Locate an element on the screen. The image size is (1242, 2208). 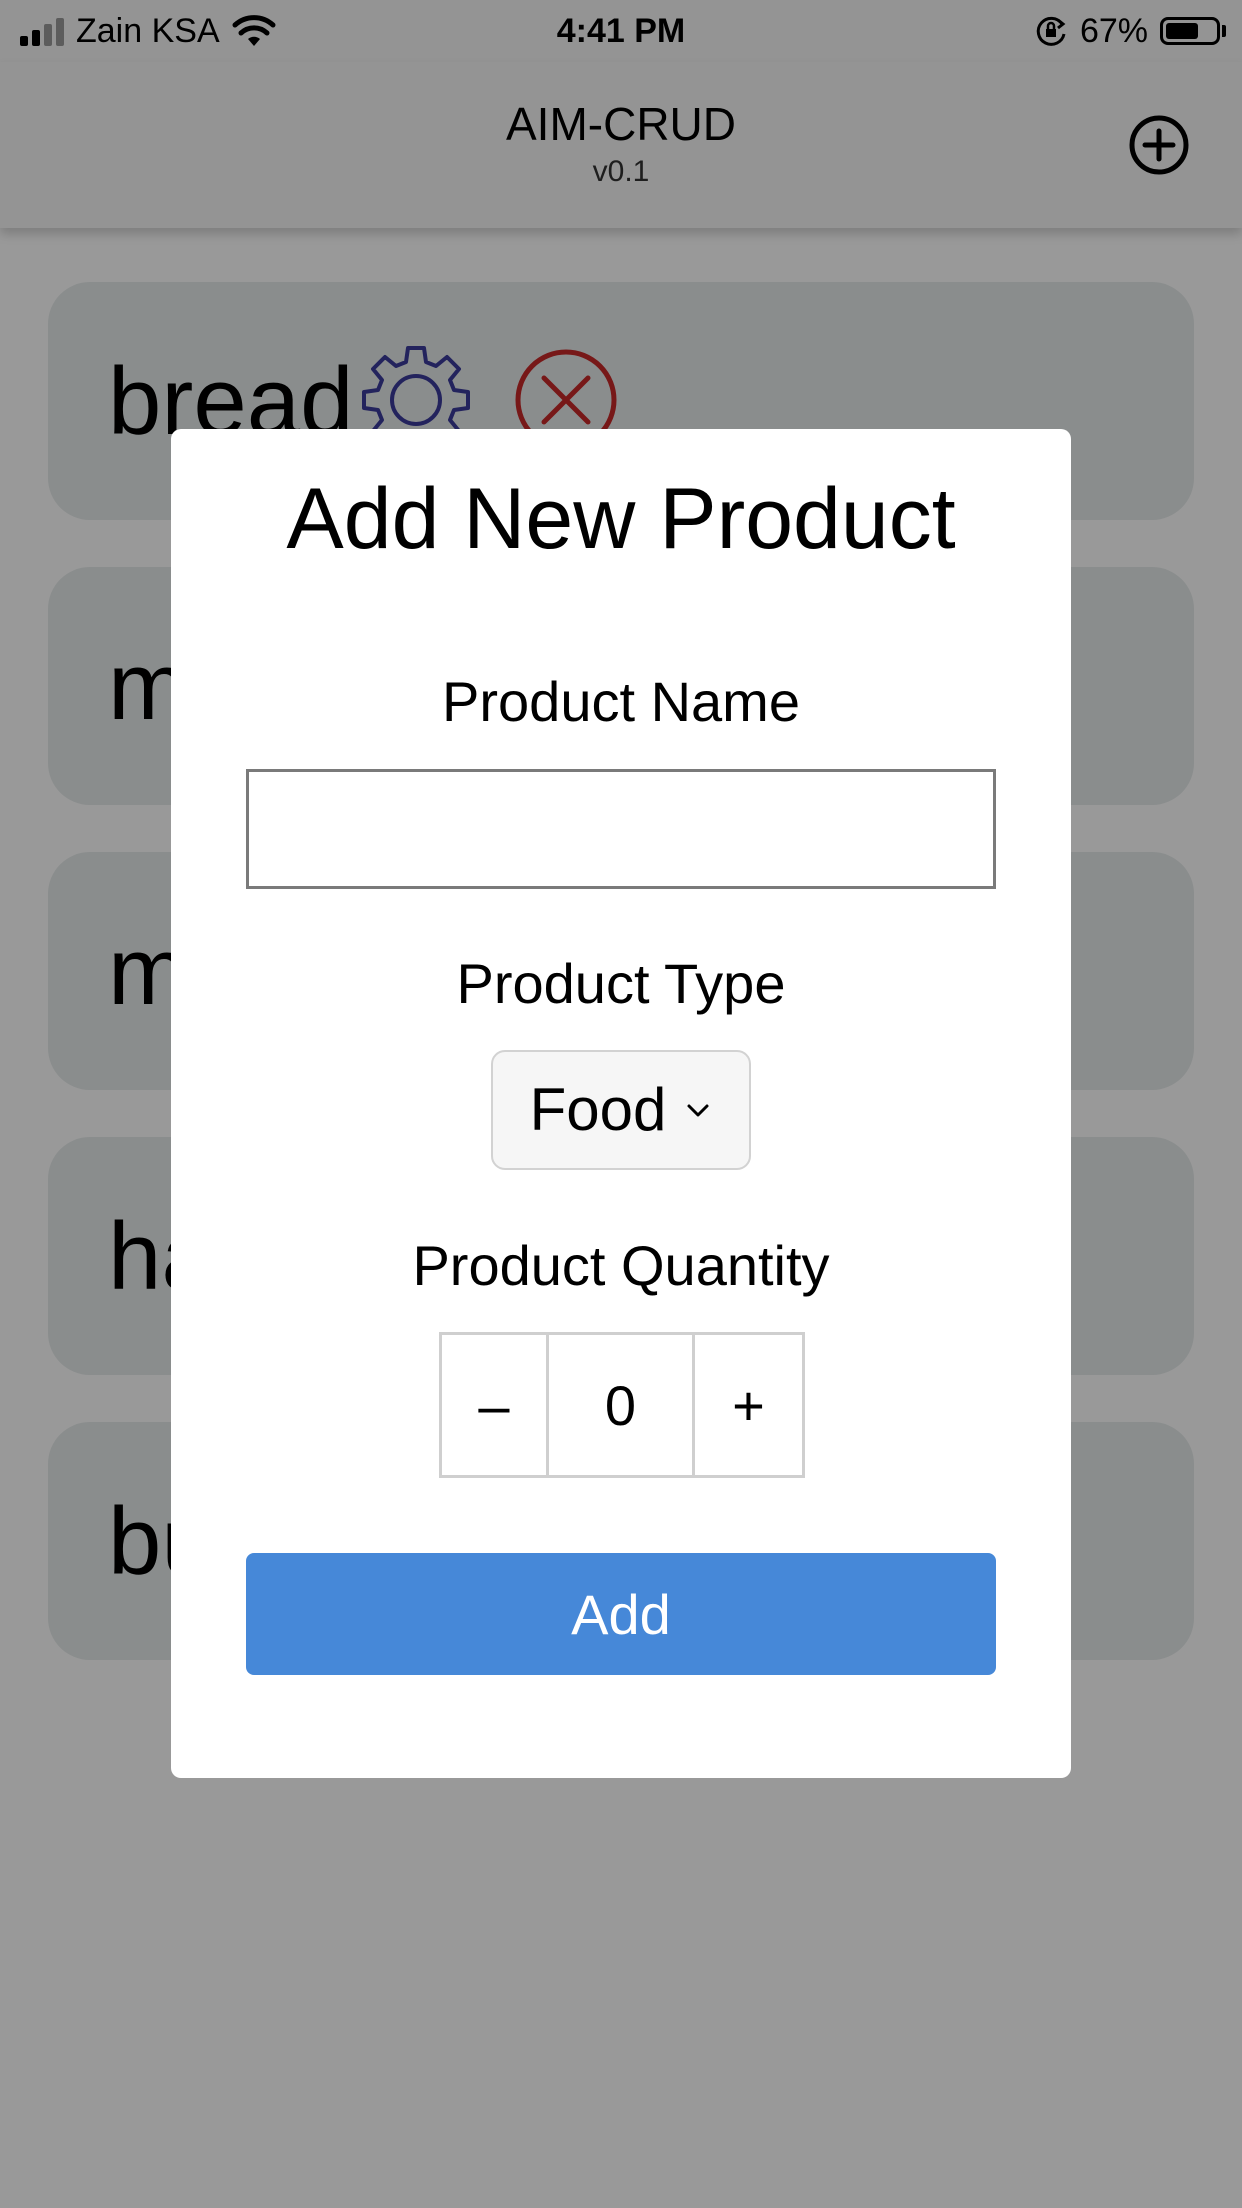
product-quantity-label: Product Quantity is located at coordinates (621, 1265).